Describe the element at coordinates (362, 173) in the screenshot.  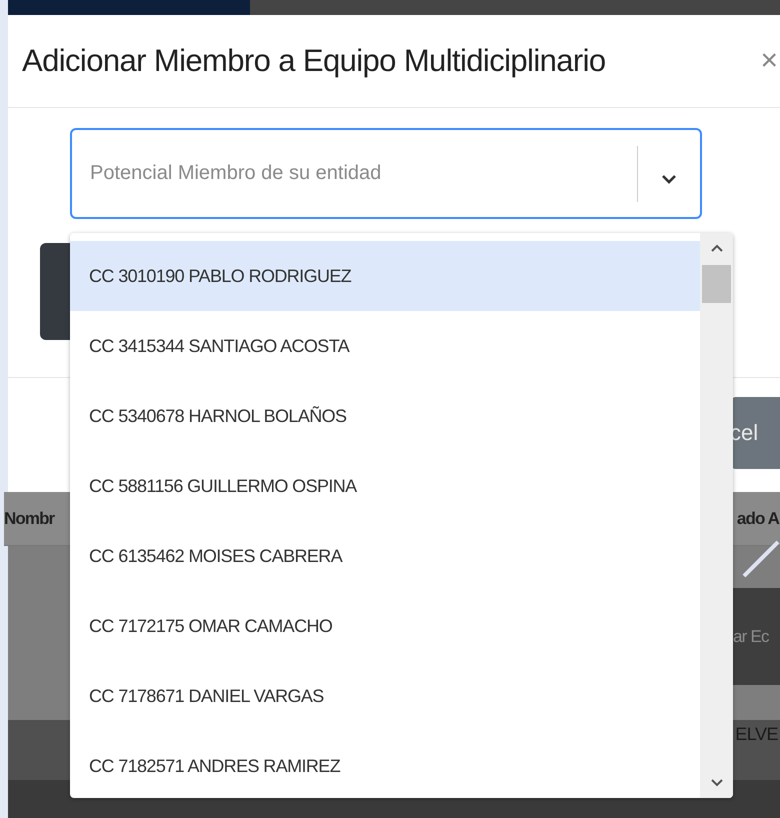
I see `member-input: Potencial Miembro de su entidad` at that location.